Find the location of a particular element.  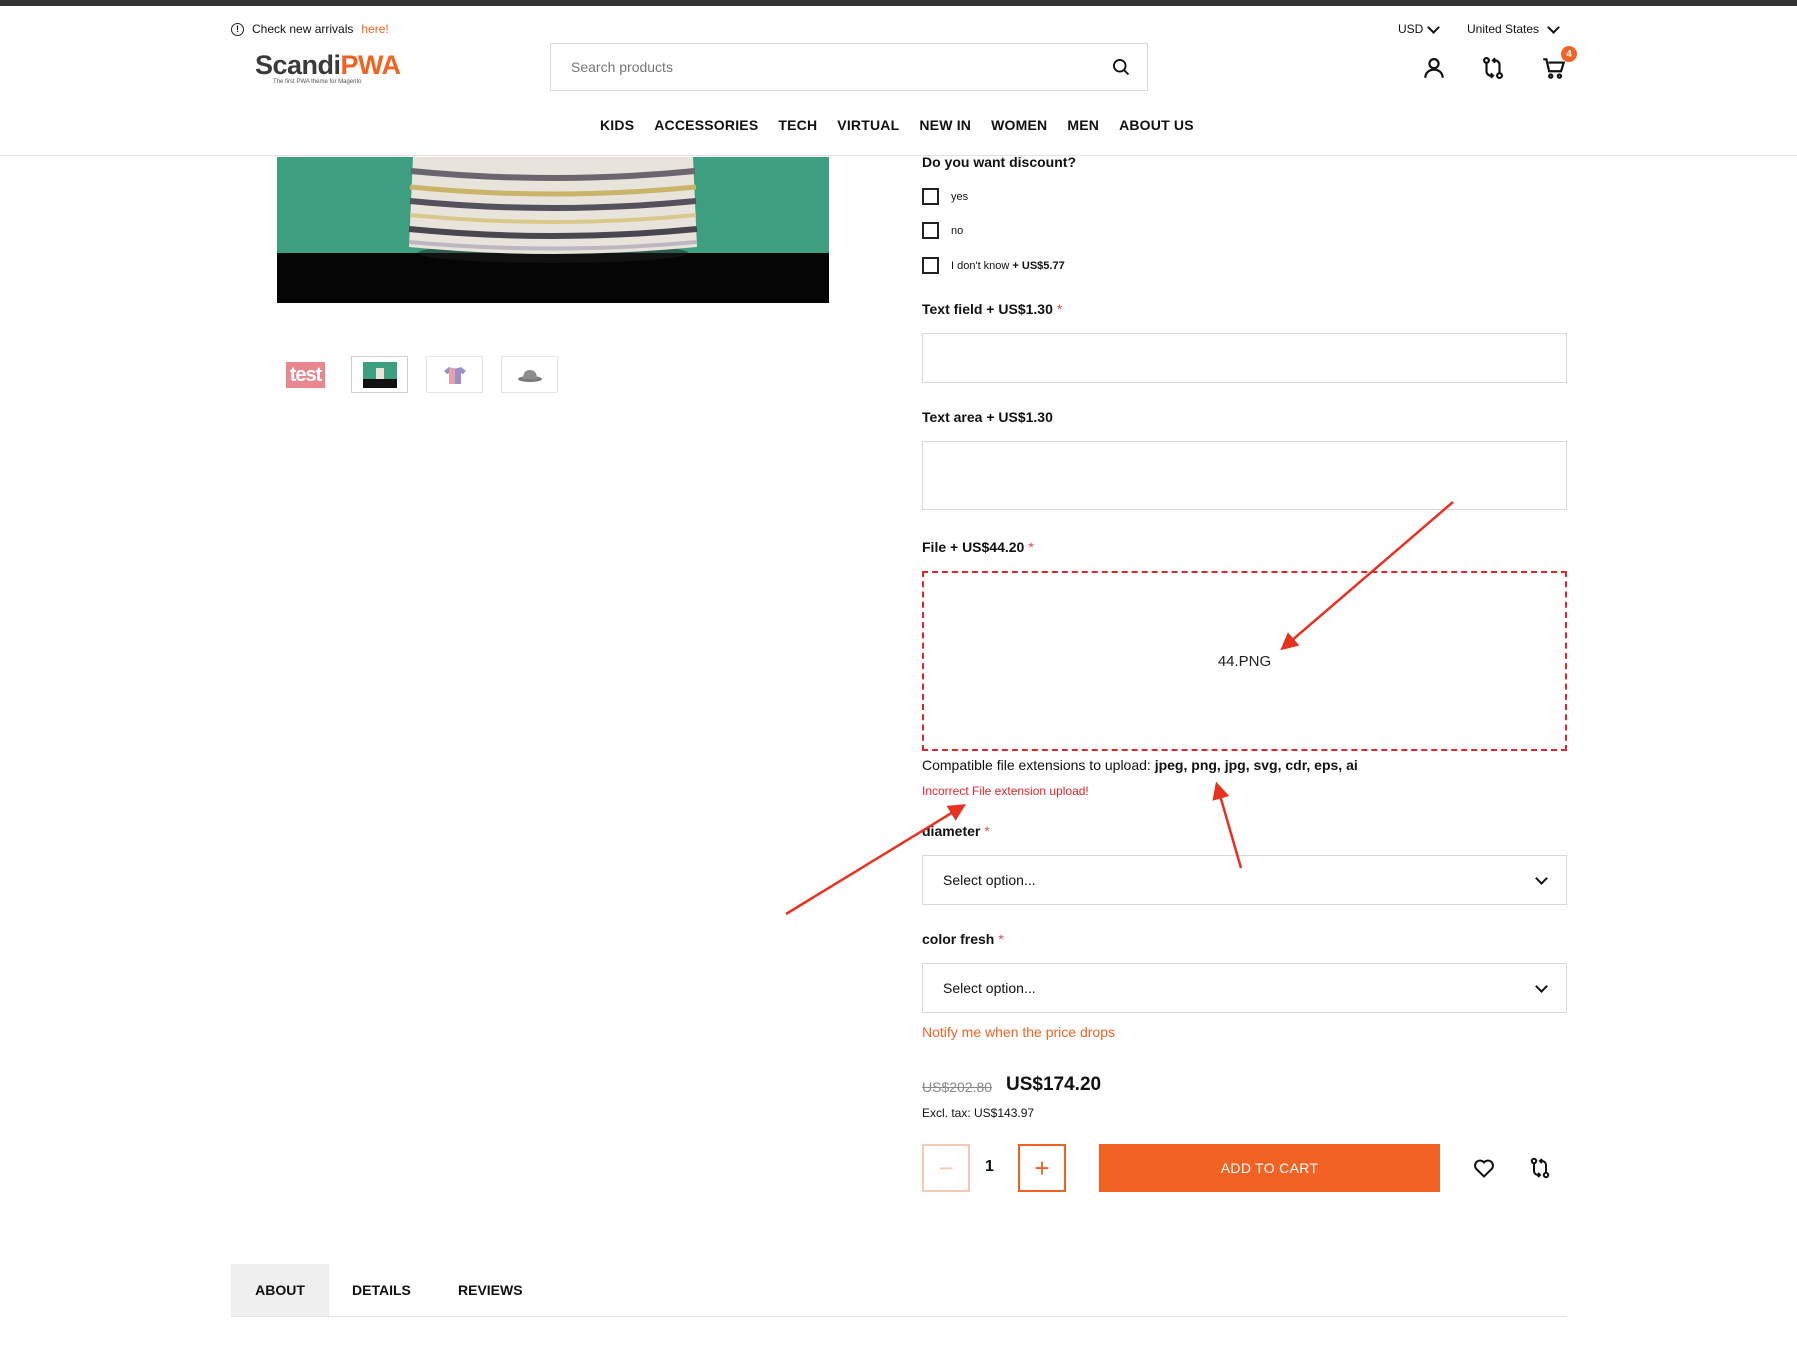

hat-icon is located at coordinates (529, 375).